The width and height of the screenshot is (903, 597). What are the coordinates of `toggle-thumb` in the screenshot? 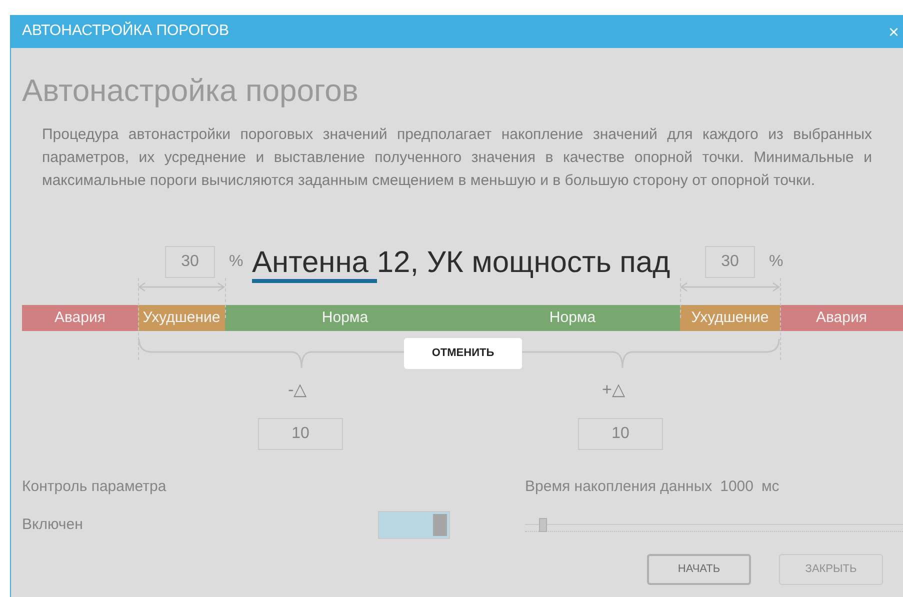 It's located at (440, 525).